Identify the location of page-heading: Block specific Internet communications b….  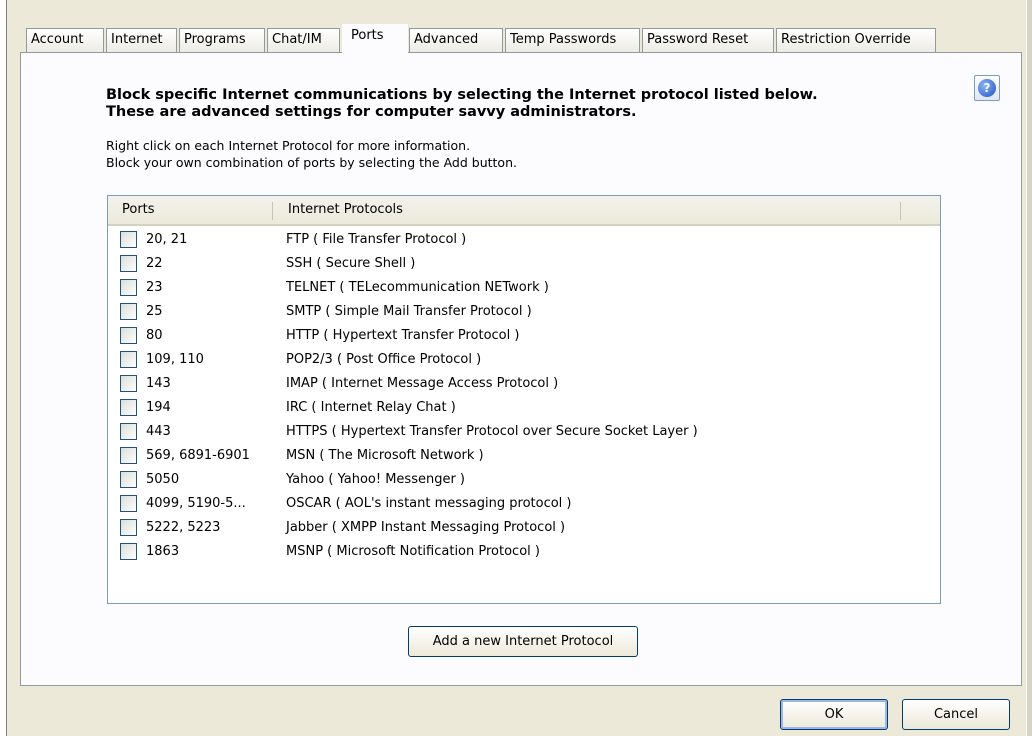
(516, 104).